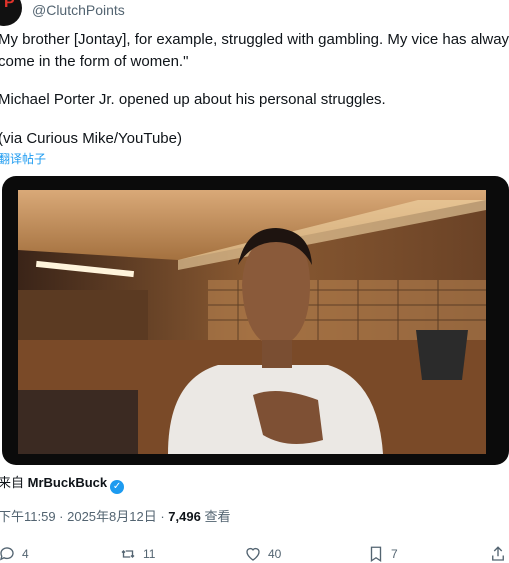 The width and height of the screenshot is (509, 563). What do you see at coordinates (262, 554) in the screenshot?
I see `like-button: 40` at bounding box center [262, 554].